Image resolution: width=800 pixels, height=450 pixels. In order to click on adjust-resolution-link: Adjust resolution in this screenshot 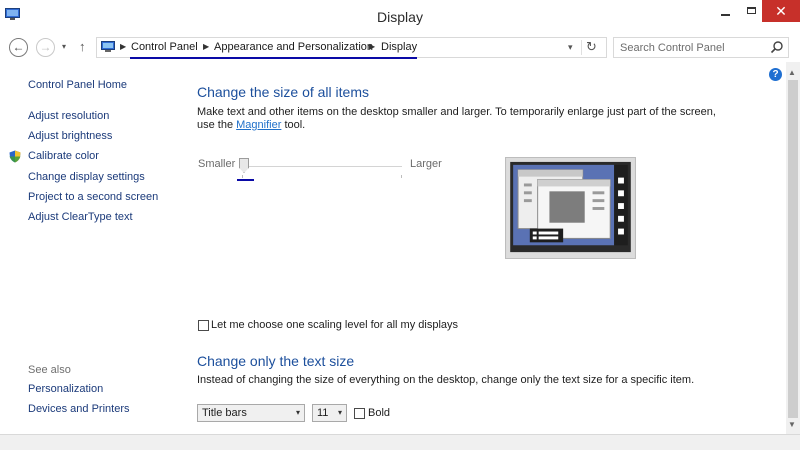, I will do `click(68, 116)`.